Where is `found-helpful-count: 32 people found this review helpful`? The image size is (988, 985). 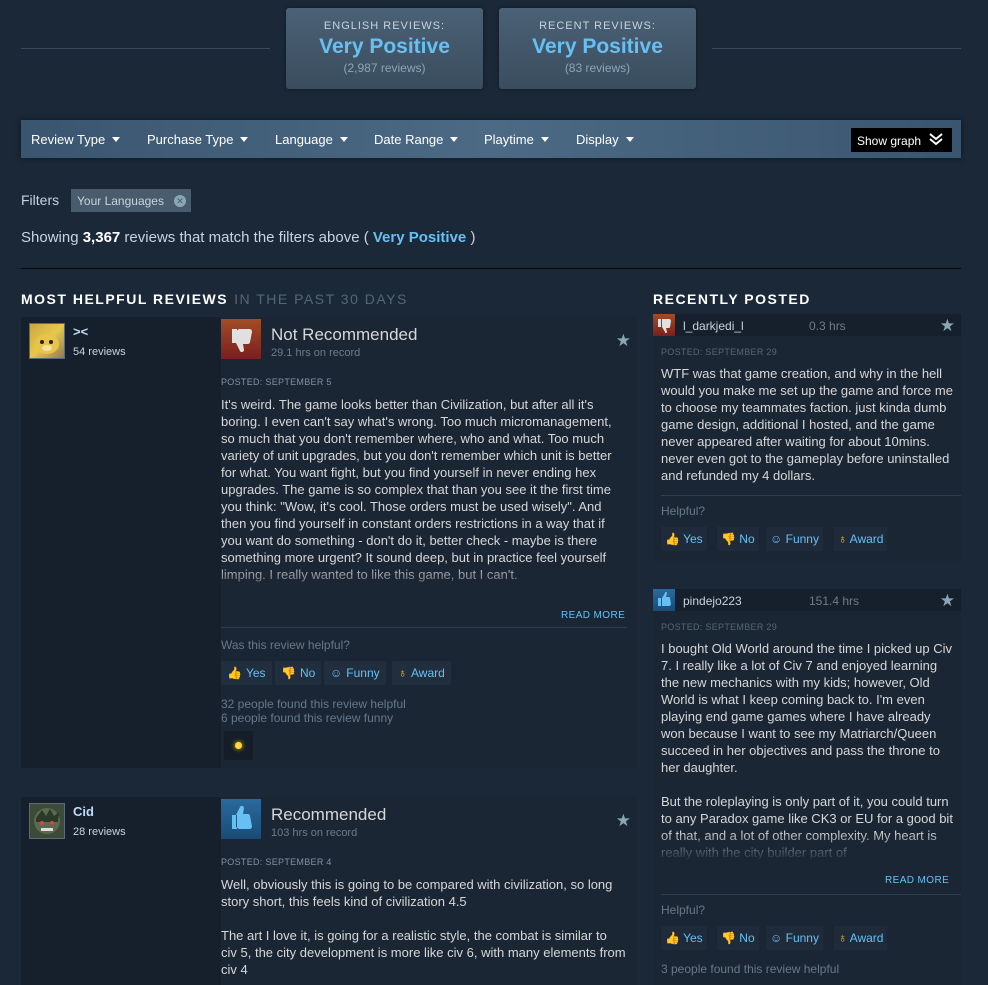 found-helpful-count: 32 people found this review helpful is located at coordinates (313, 704).